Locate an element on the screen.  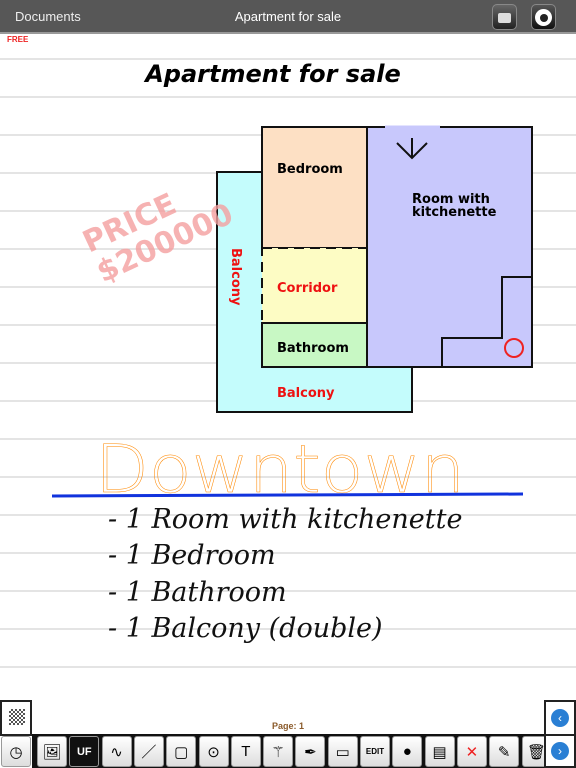
line-tool-icon: ／ is located at coordinates (148, 751).